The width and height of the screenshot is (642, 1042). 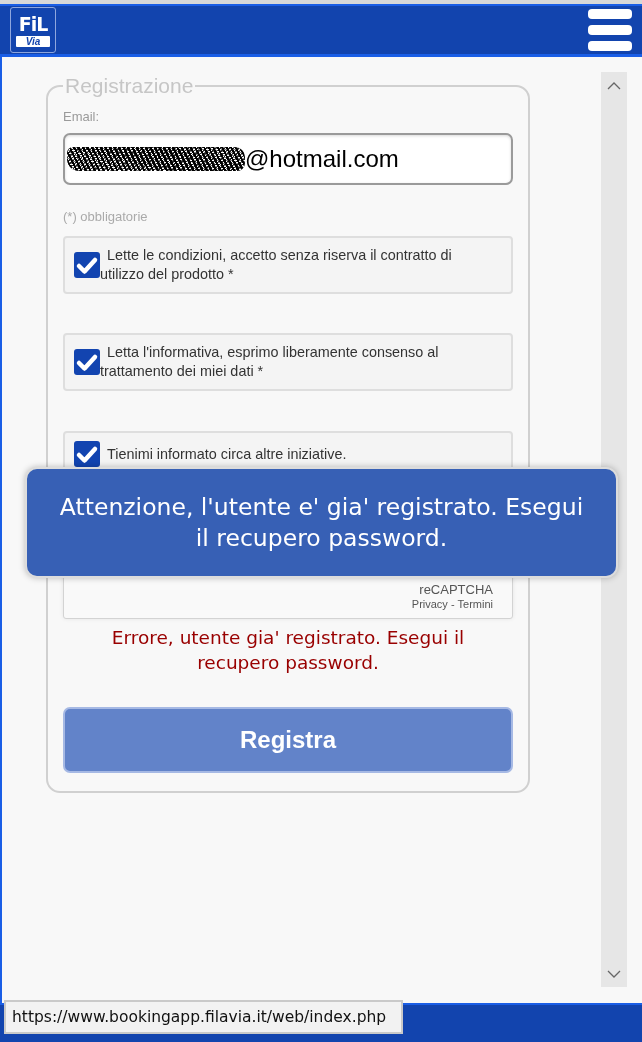 What do you see at coordinates (276, 265) in the screenshot?
I see `consent-label: Lette le condizioni, accetto senza riserva il contratto di utilizzo del prodotto *` at bounding box center [276, 265].